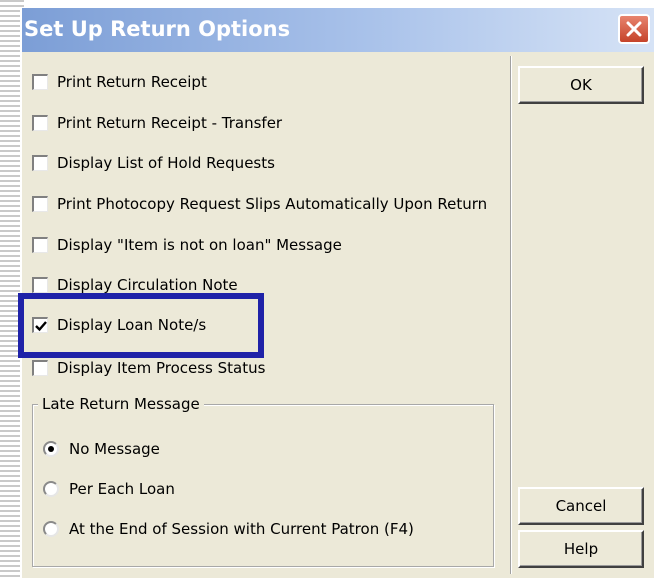  Describe the element at coordinates (114, 449) in the screenshot. I see `radio-label: No Message` at that location.